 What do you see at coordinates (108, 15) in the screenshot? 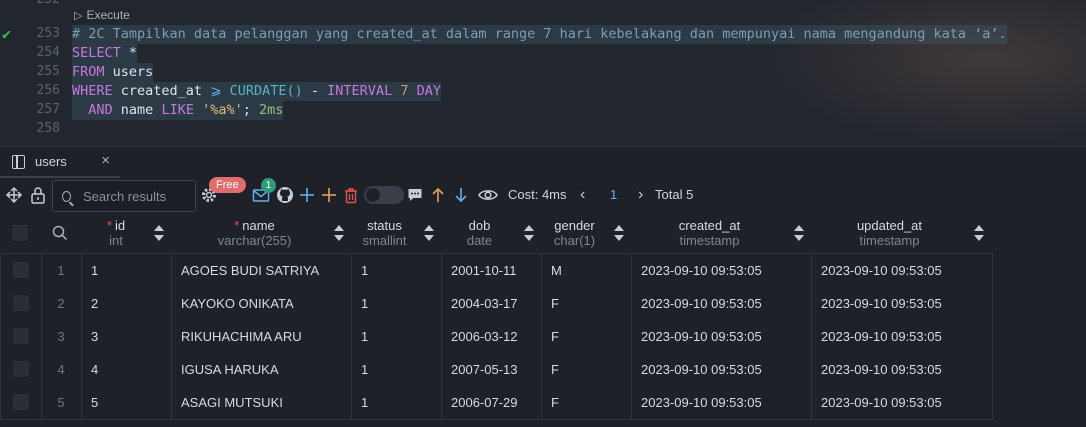
I see `execute-label: Execute` at bounding box center [108, 15].